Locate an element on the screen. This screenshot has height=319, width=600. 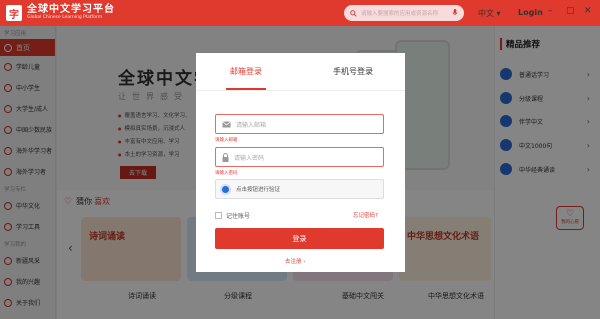
register-label: 去注册 is located at coordinates (293, 262).